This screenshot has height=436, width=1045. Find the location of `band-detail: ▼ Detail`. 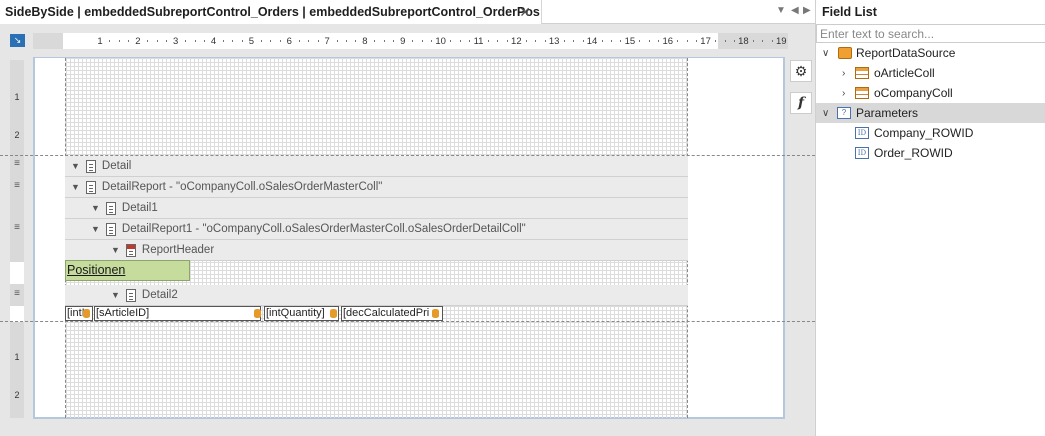

band-detail: ▼ Detail is located at coordinates (376, 166).